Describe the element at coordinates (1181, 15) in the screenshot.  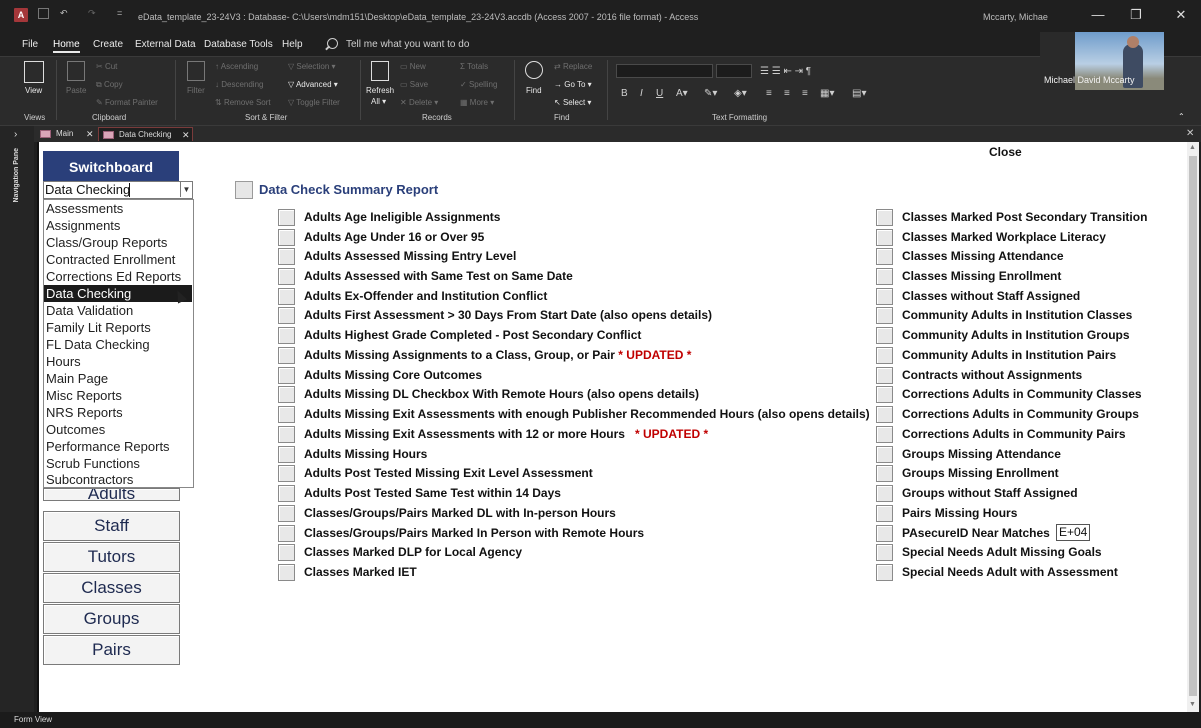
I see `close-window-icon: ✕` at that location.